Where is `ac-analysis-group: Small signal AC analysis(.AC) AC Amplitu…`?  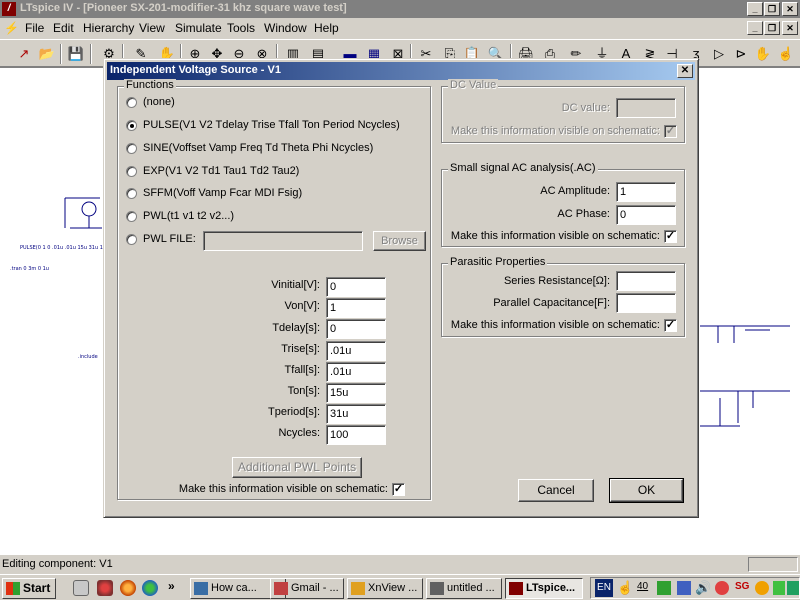
ac-analysis-group: Small signal AC analysis(.AC) AC Amplitu… is located at coordinates (563, 204).